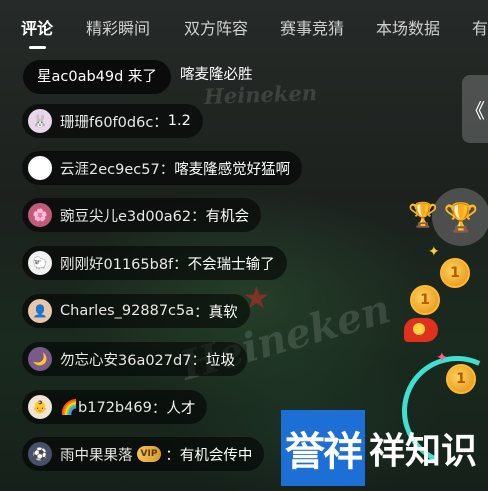  What do you see at coordinates (127, 311) in the screenshot?
I see `comment-username: Charles_92887c5a` at bounding box center [127, 311].